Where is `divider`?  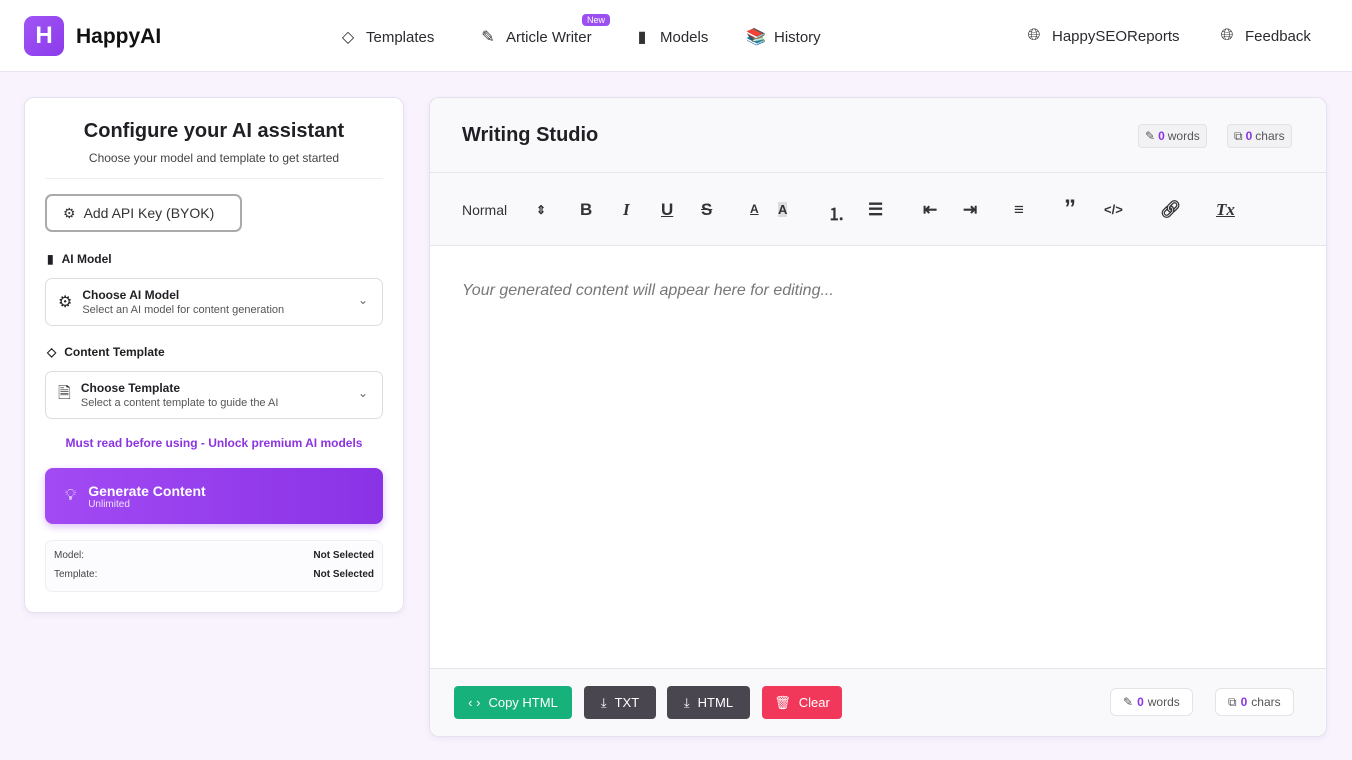
divider is located at coordinates (214, 178).